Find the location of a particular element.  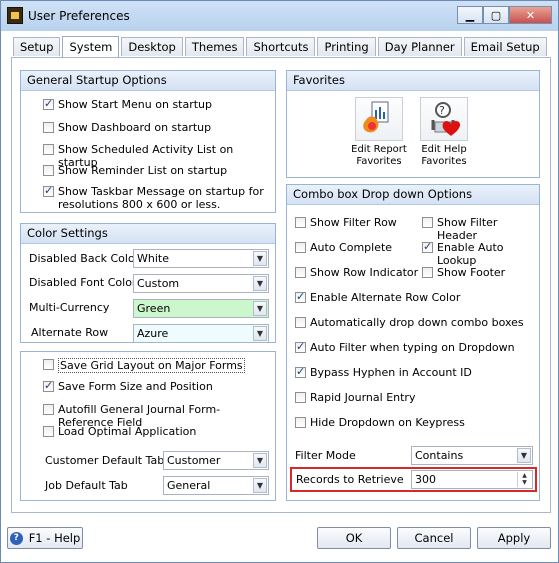

help-button: ? F1 - Help is located at coordinates (45, 538).